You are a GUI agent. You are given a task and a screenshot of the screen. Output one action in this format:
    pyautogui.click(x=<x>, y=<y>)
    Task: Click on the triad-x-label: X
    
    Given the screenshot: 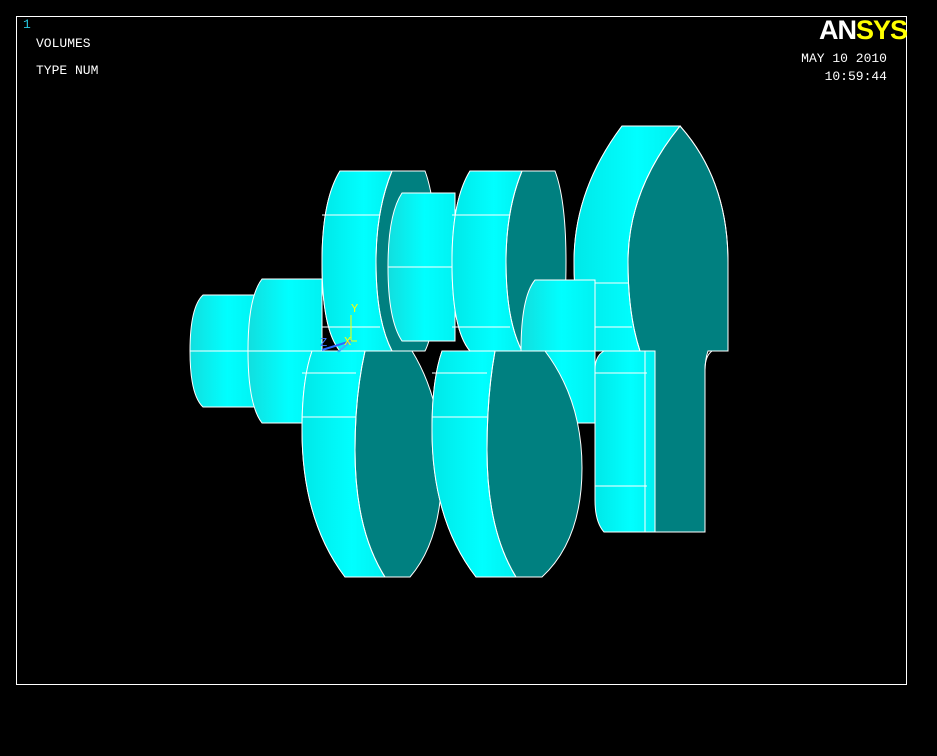 What is the action you would take?
    pyautogui.click(x=347, y=342)
    